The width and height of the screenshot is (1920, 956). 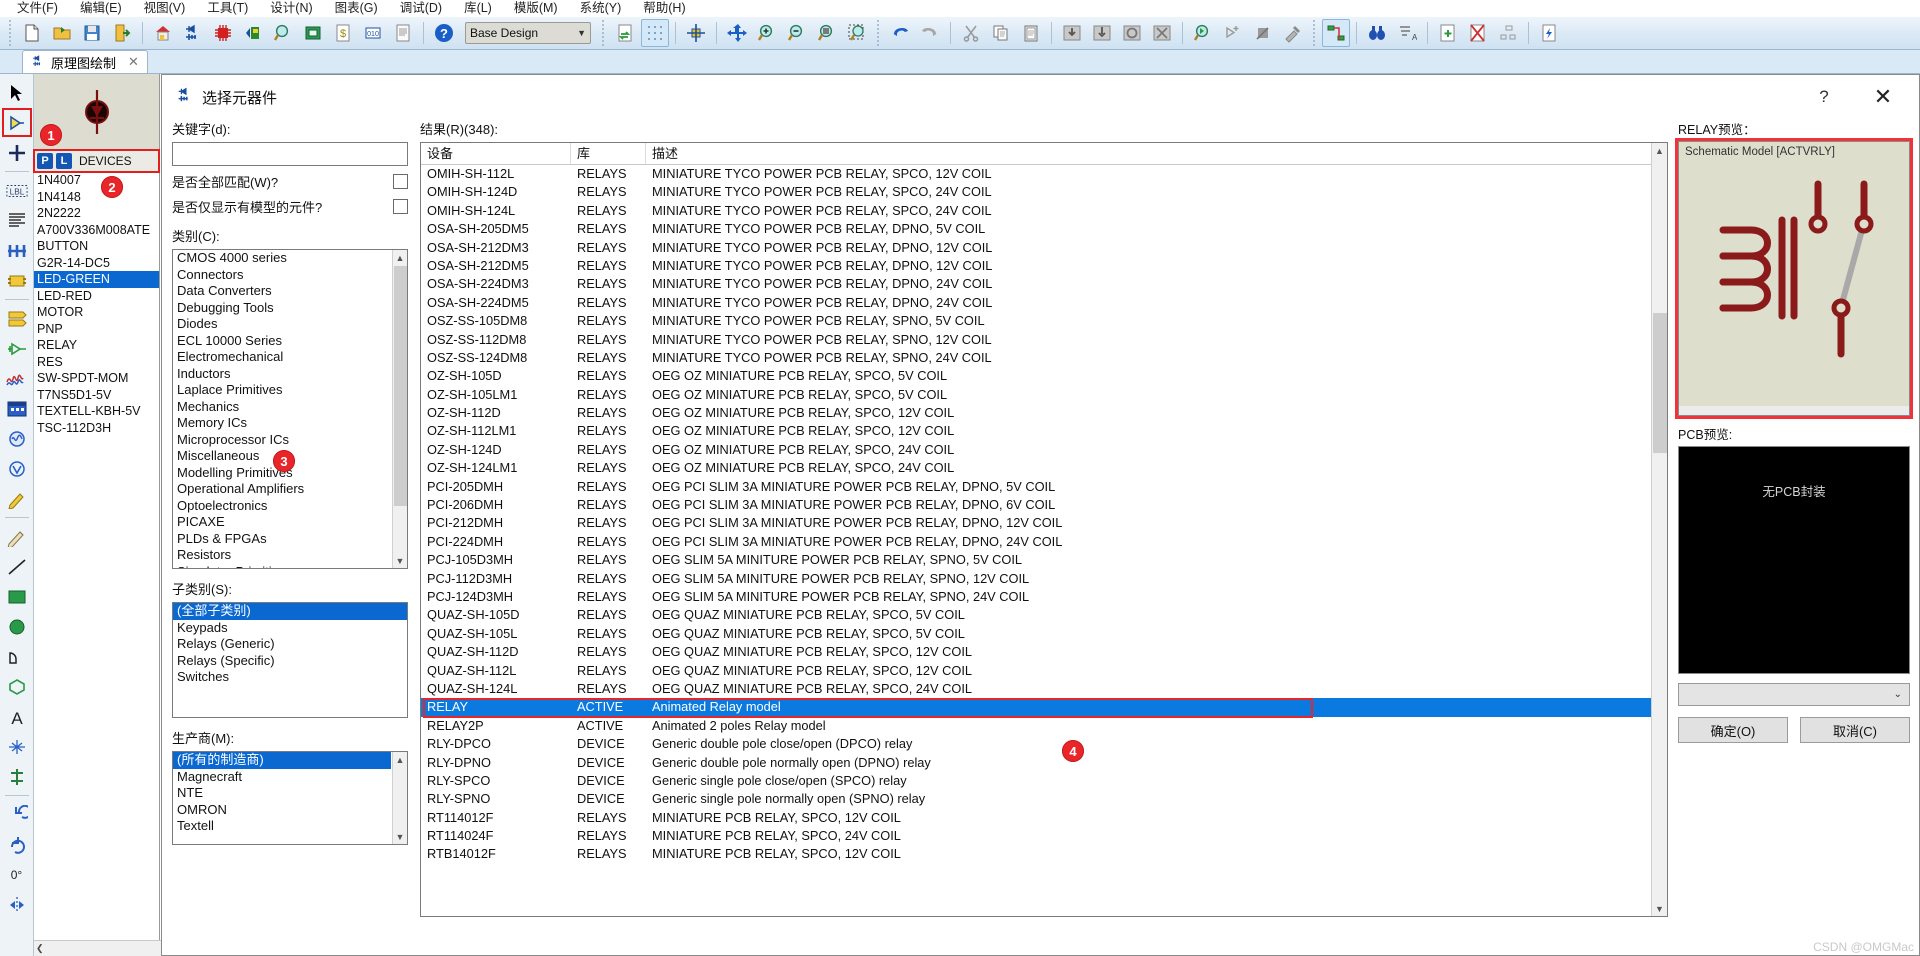 I want to click on device-list-item: T7NS5D1-5V, so click(x=96, y=395).